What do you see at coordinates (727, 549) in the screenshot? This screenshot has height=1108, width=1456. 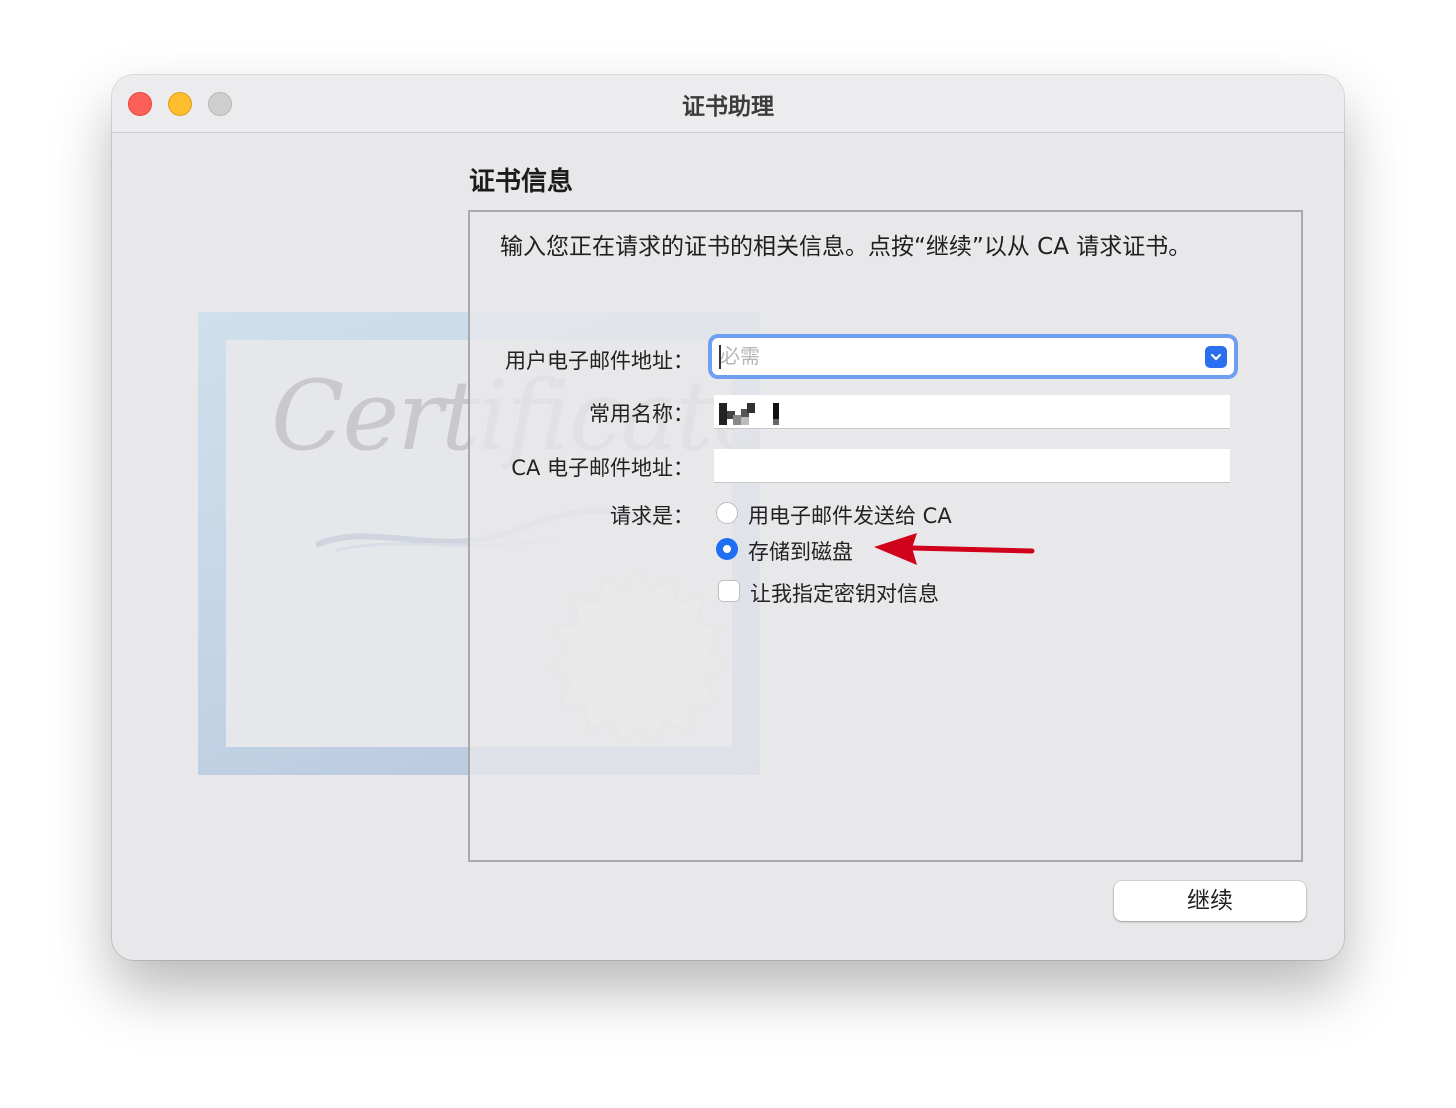 I see `radio-save-to-disk` at bounding box center [727, 549].